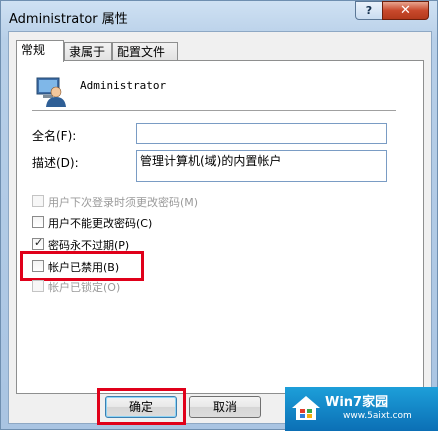  What do you see at coordinates (377, 416) in the screenshot?
I see `watermark-url: www.5aixt.com` at bounding box center [377, 416].